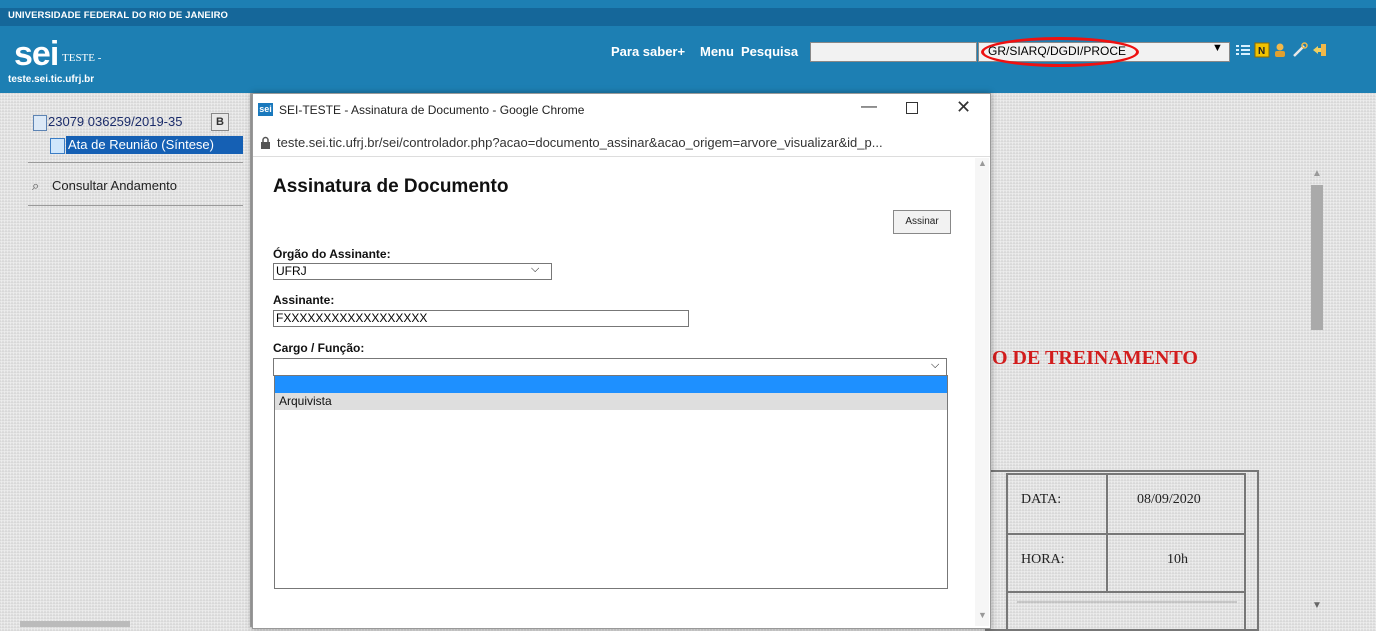 This screenshot has width=1376, height=631. What do you see at coordinates (412, 271) in the screenshot?
I see `orgao-select: UFRJ` at bounding box center [412, 271].